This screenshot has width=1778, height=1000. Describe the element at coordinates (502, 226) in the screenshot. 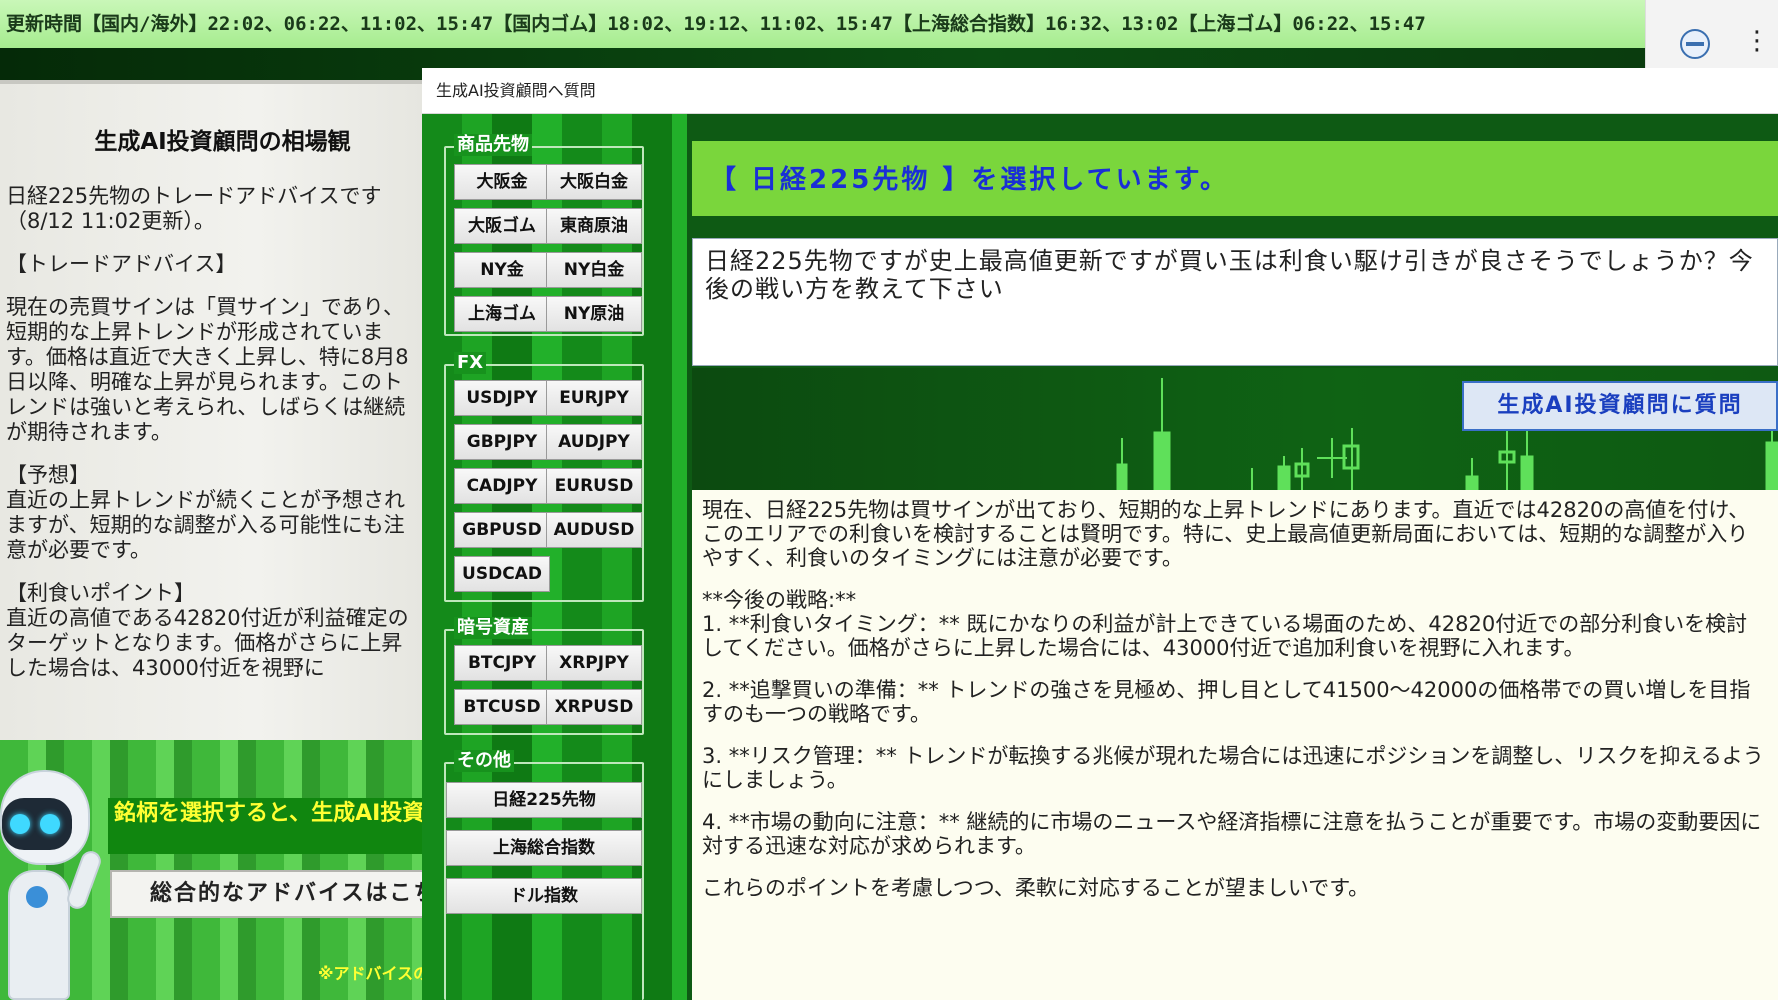

I see `btn-osaka-rubber: 大阪ゴム` at that location.